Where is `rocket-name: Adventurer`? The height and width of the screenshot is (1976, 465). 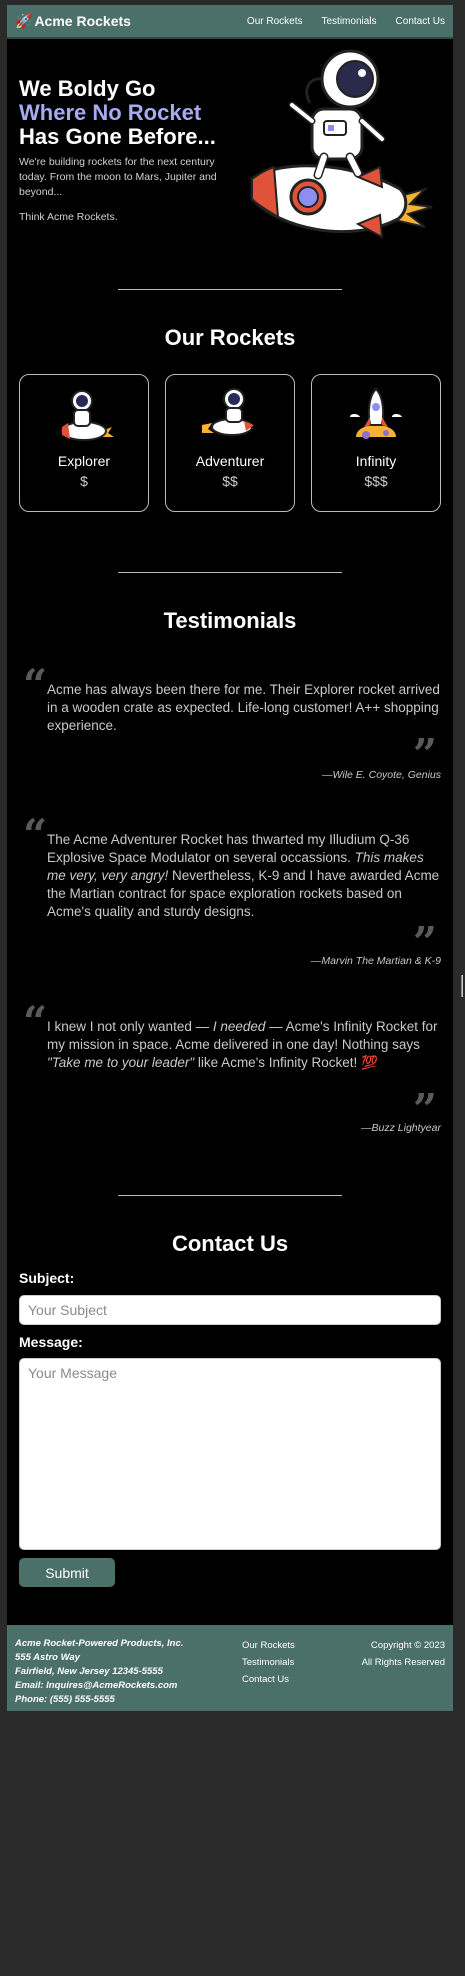 rocket-name: Adventurer is located at coordinates (230, 461).